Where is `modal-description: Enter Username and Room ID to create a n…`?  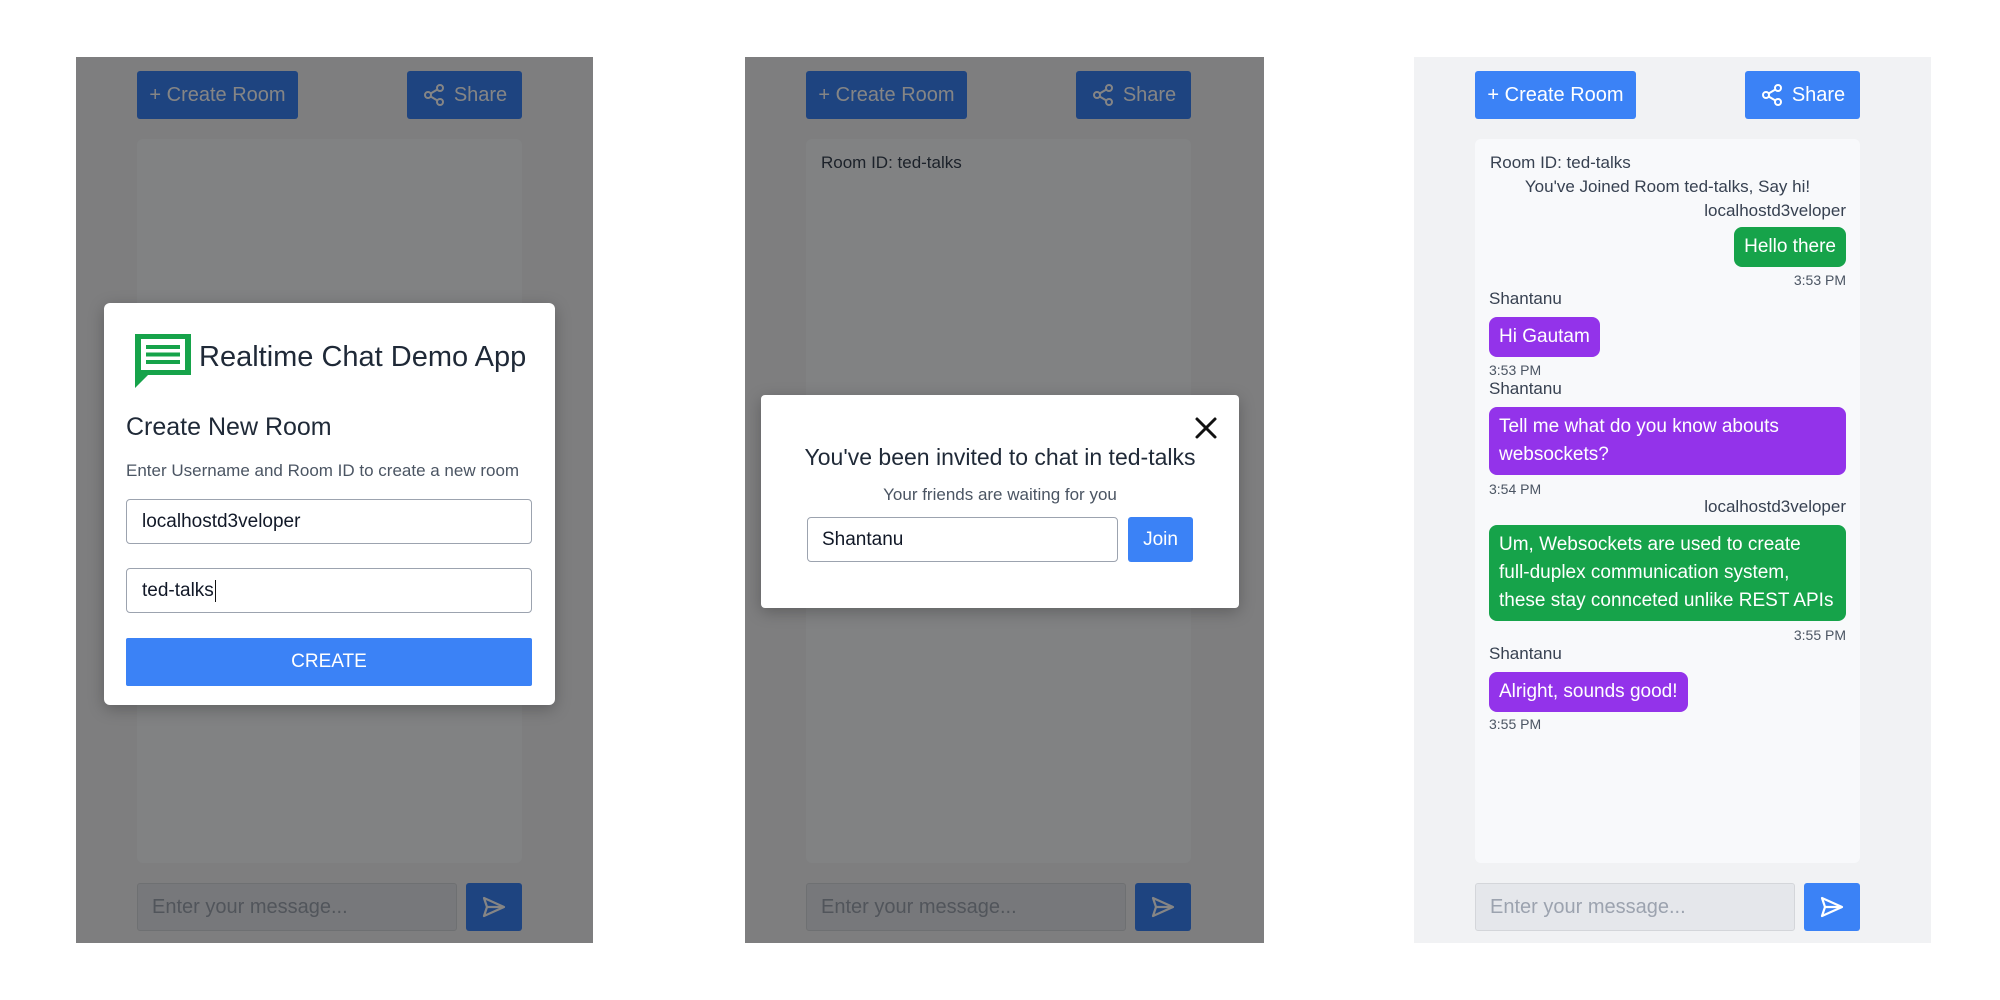
modal-description: Enter Username and Room ID to create a n… is located at coordinates (323, 470).